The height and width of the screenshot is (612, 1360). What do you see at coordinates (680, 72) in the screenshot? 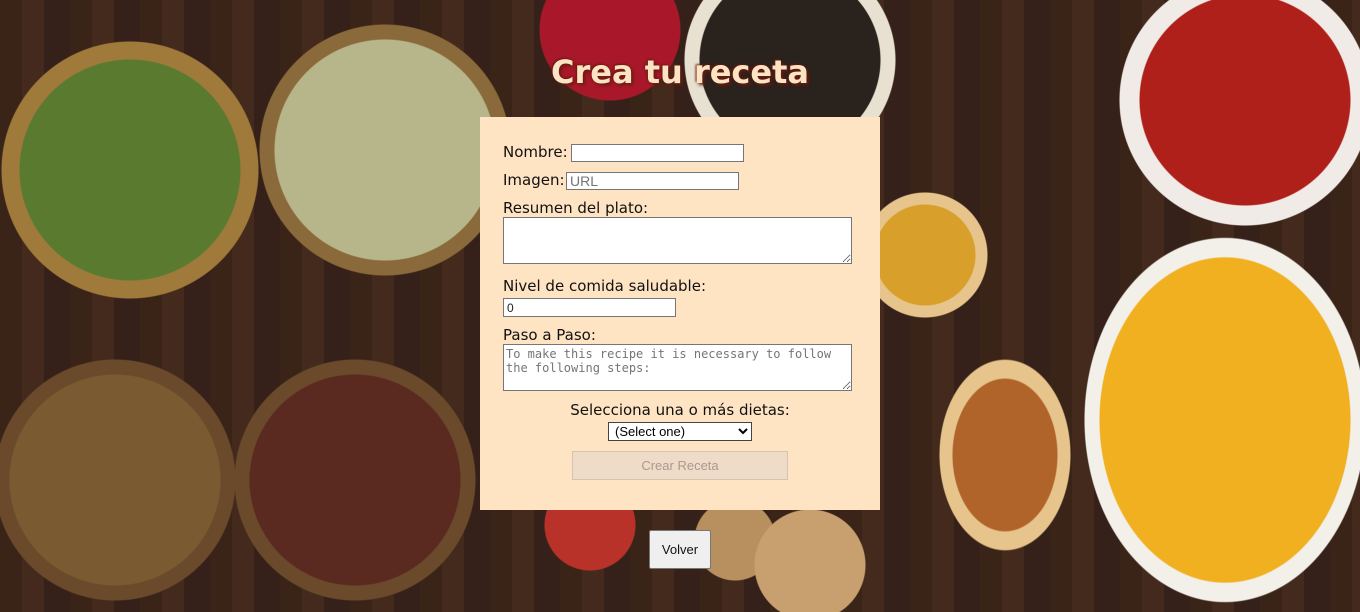
I see `page-title: Crea tu receta` at bounding box center [680, 72].